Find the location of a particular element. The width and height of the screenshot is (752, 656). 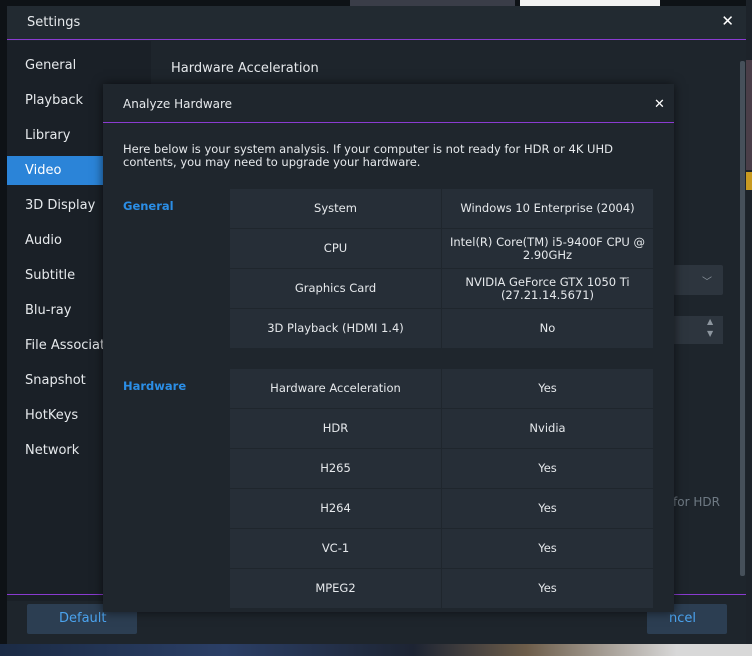

video-option-stepper is located at coordinates (698, 330).